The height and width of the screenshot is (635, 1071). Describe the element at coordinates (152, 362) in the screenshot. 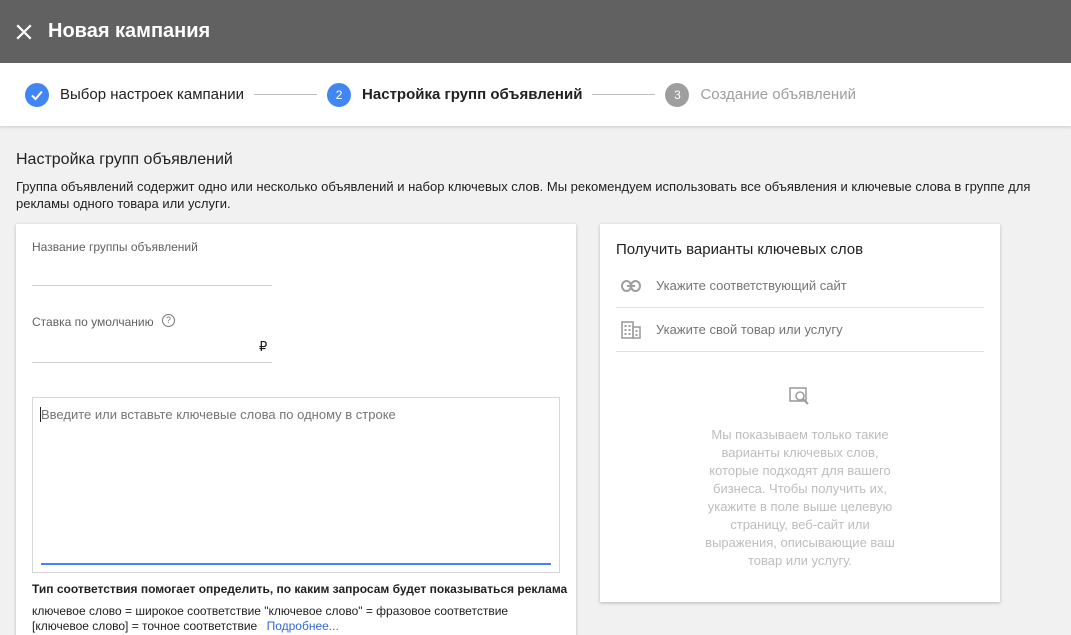

I see `default-bid-underline` at that location.